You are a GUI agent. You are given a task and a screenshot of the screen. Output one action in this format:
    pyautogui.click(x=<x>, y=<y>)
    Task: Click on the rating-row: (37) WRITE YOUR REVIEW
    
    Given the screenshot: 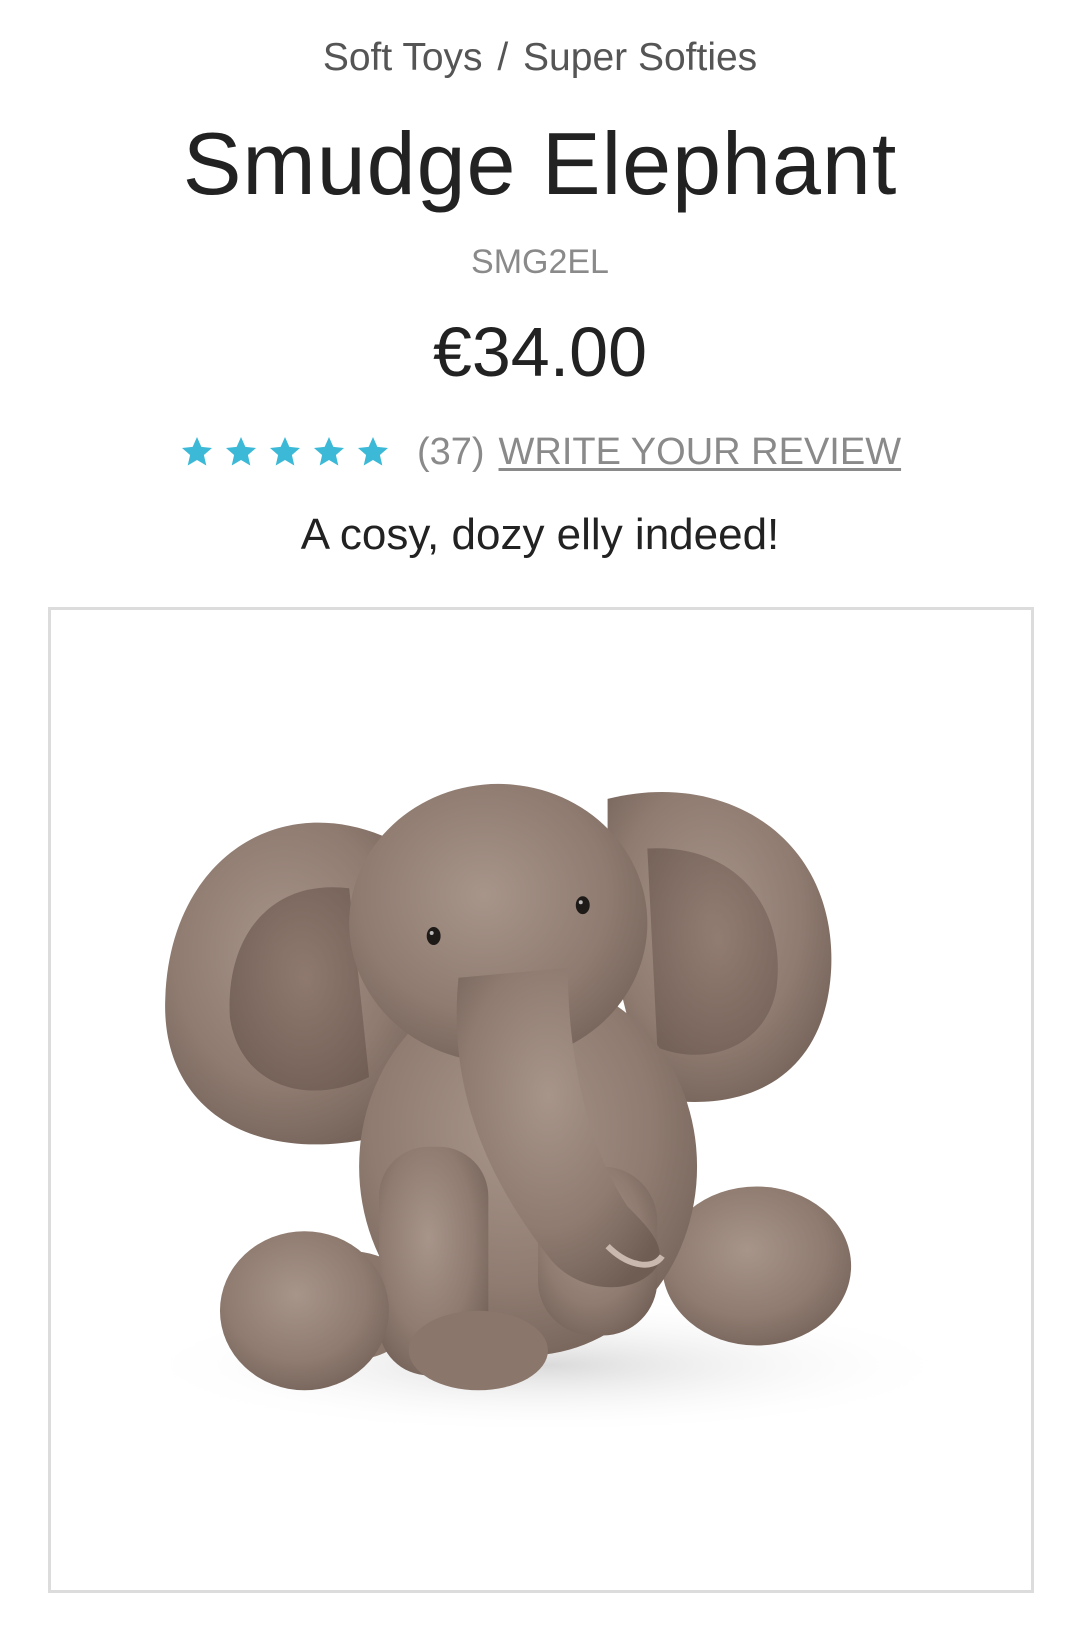 What is the action you would take?
    pyautogui.click(x=540, y=452)
    